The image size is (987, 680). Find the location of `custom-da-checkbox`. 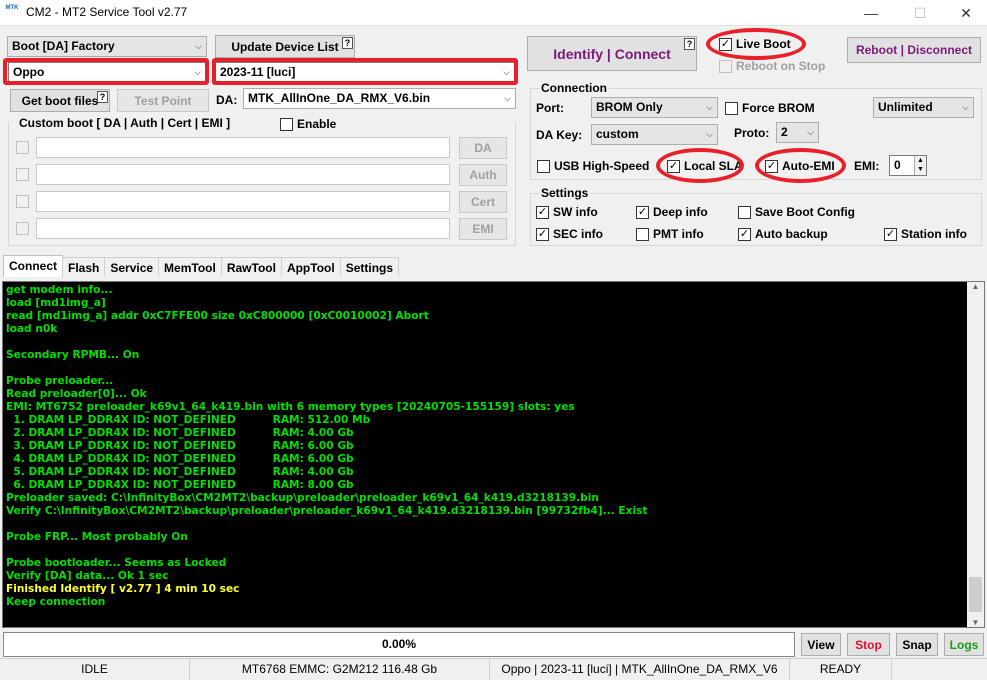

custom-da-checkbox is located at coordinates (24, 147).